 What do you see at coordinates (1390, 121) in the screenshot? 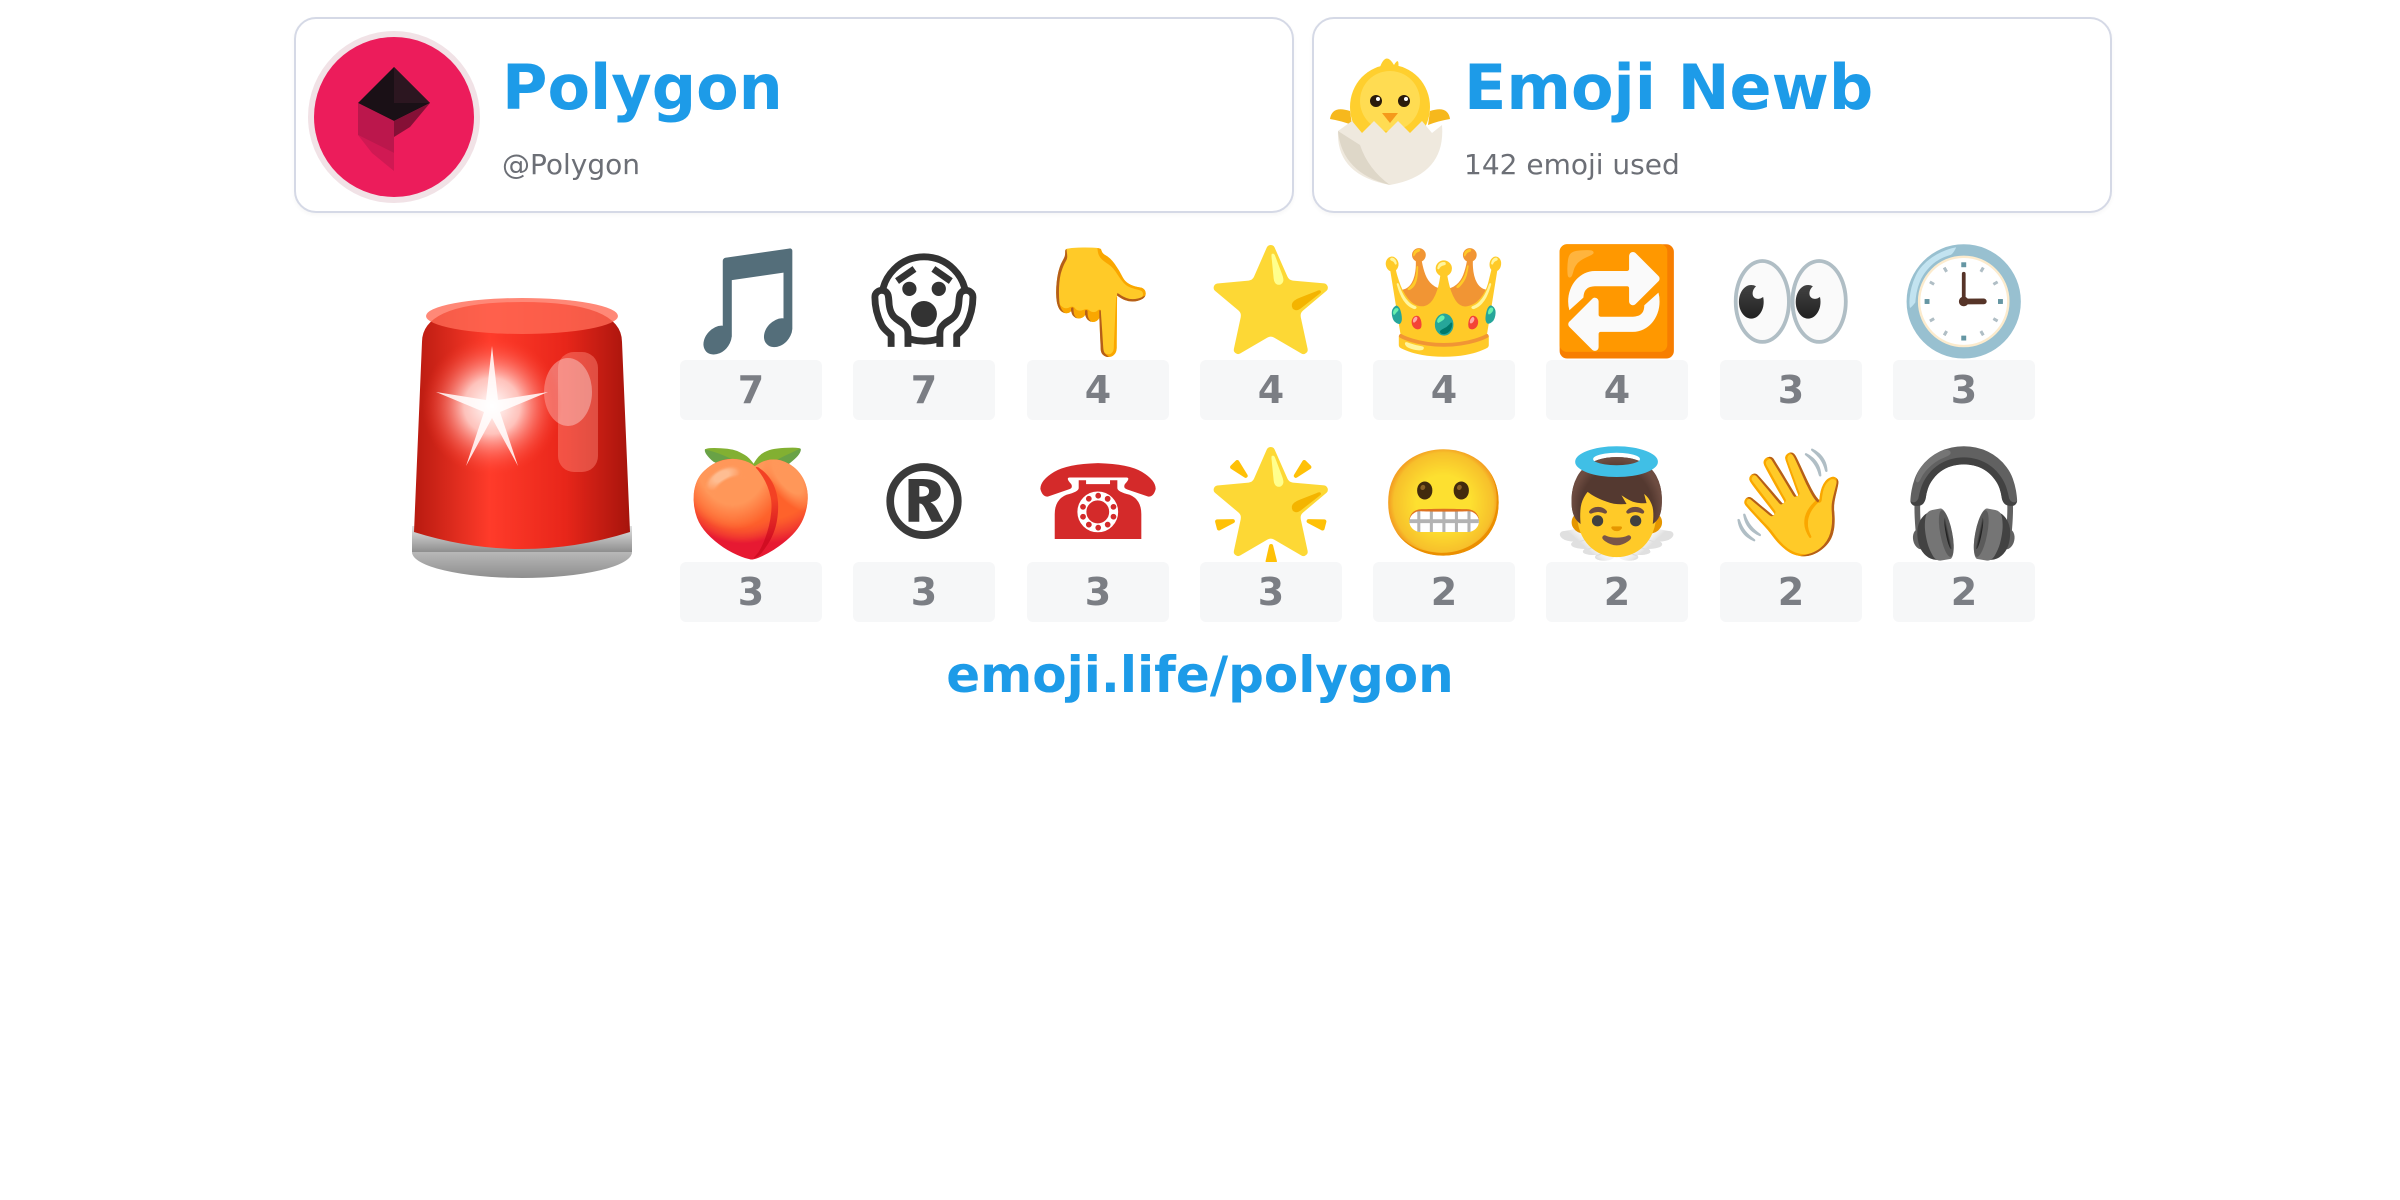
I see `hatching-chick-icon` at bounding box center [1390, 121].